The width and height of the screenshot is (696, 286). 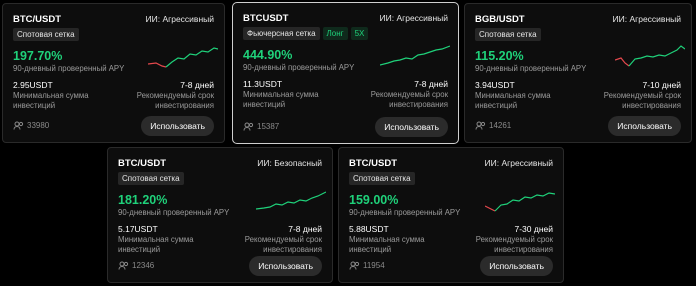 What do you see at coordinates (263, 84) in the screenshot?
I see `min-investment-value: 11.3USDT` at bounding box center [263, 84].